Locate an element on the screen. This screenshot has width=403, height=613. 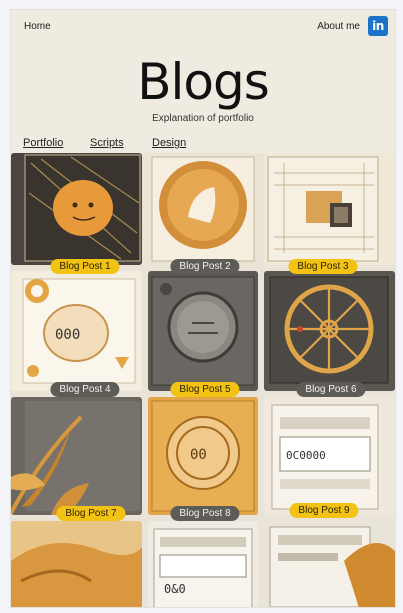
svg-text: 000 is located at coordinates (67, 335).